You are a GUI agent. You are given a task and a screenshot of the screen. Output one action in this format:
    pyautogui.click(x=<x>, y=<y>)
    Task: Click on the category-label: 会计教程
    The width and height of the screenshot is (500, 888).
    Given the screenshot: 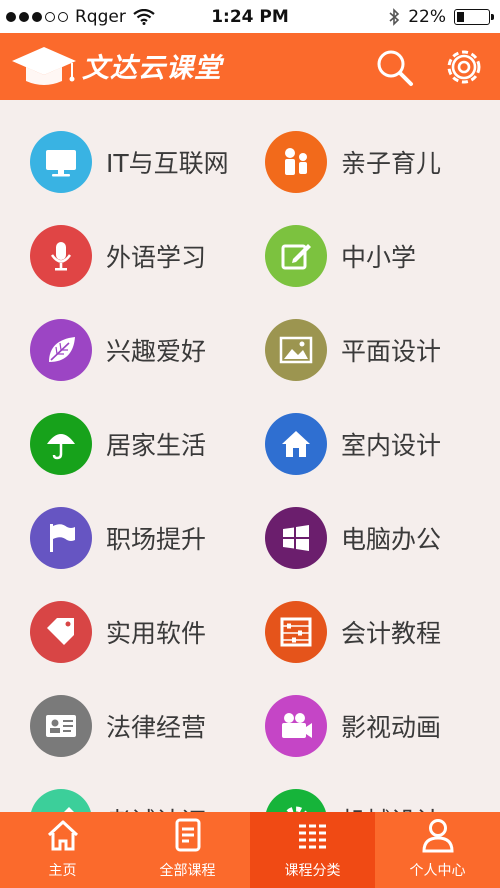 What is the action you would take?
    pyautogui.click(x=391, y=633)
    